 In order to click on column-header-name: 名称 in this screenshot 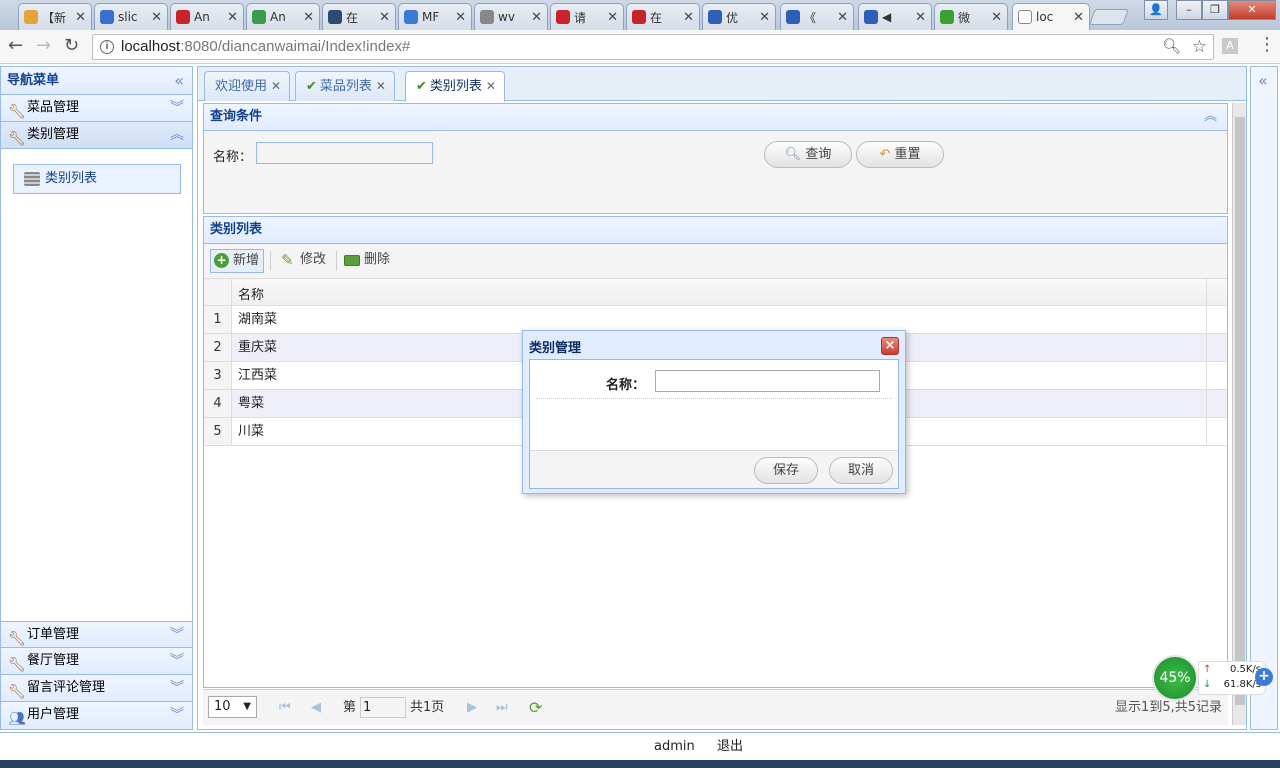, I will do `click(251, 293)`.